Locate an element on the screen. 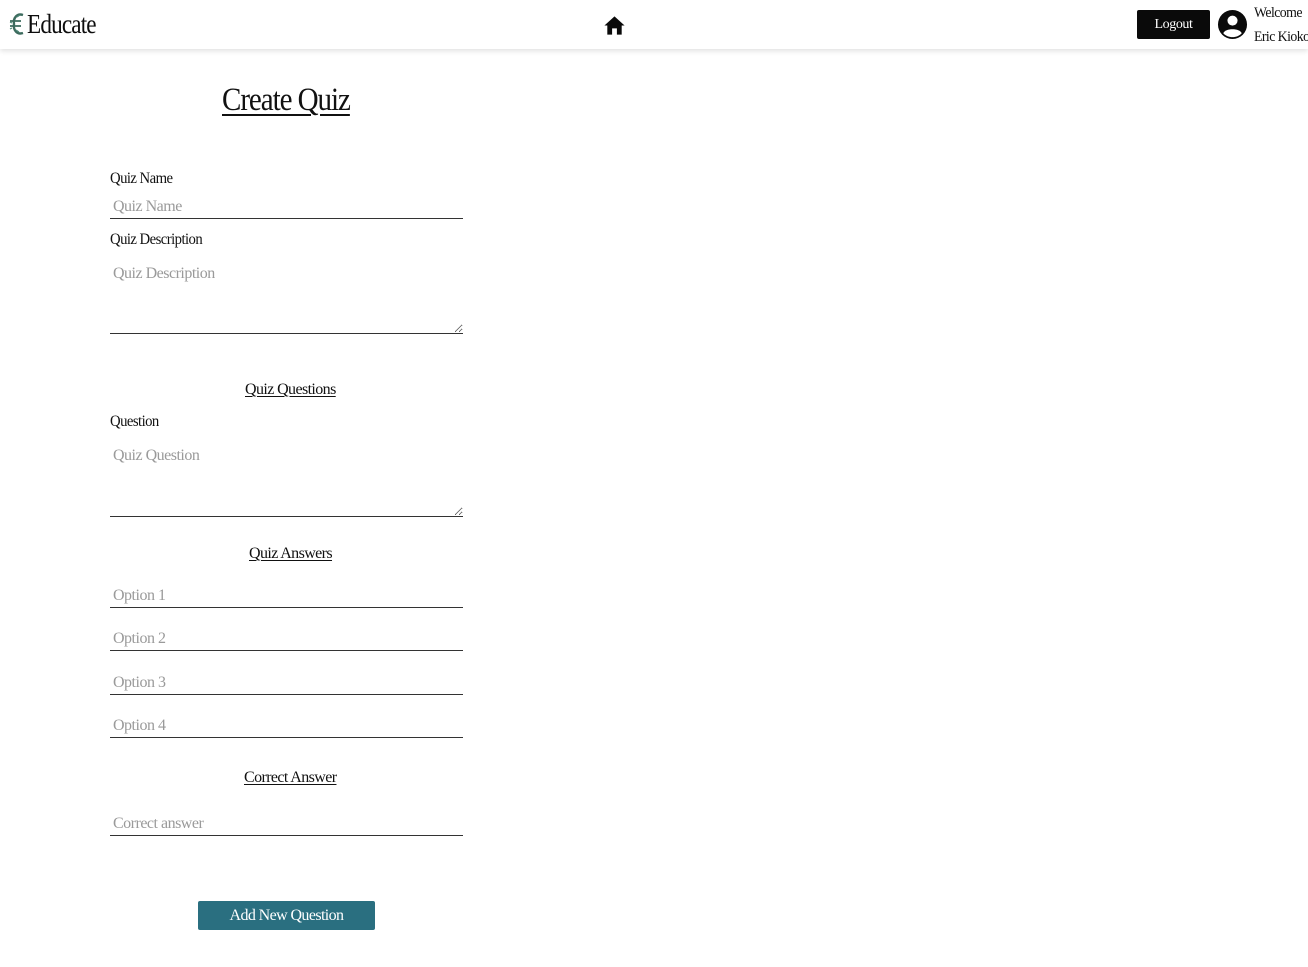 The height and width of the screenshot is (967, 1308). option-1-input is located at coordinates (286, 596).